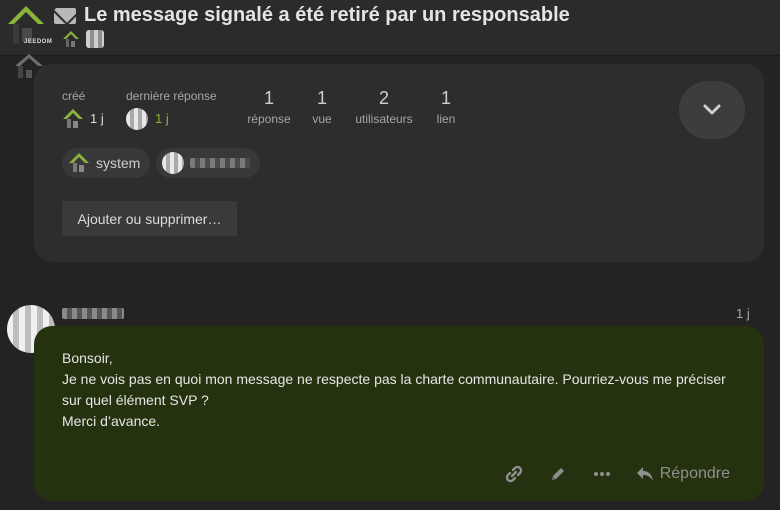 This screenshot has height=510, width=780. I want to click on reply-button: Répondre, so click(683, 474).